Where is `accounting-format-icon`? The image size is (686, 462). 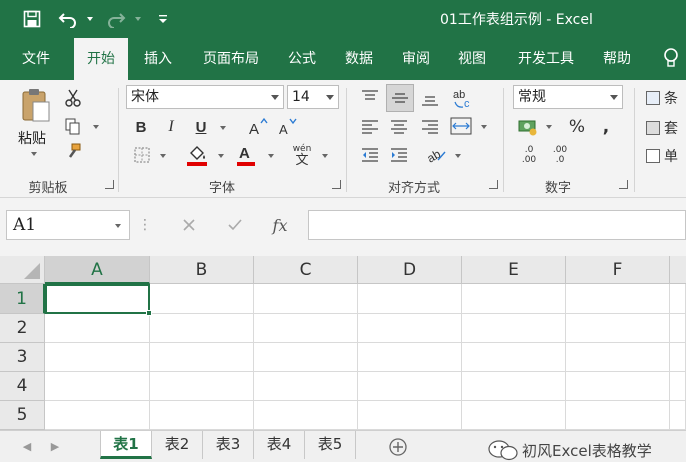
accounting-format-icon is located at coordinates (528, 127).